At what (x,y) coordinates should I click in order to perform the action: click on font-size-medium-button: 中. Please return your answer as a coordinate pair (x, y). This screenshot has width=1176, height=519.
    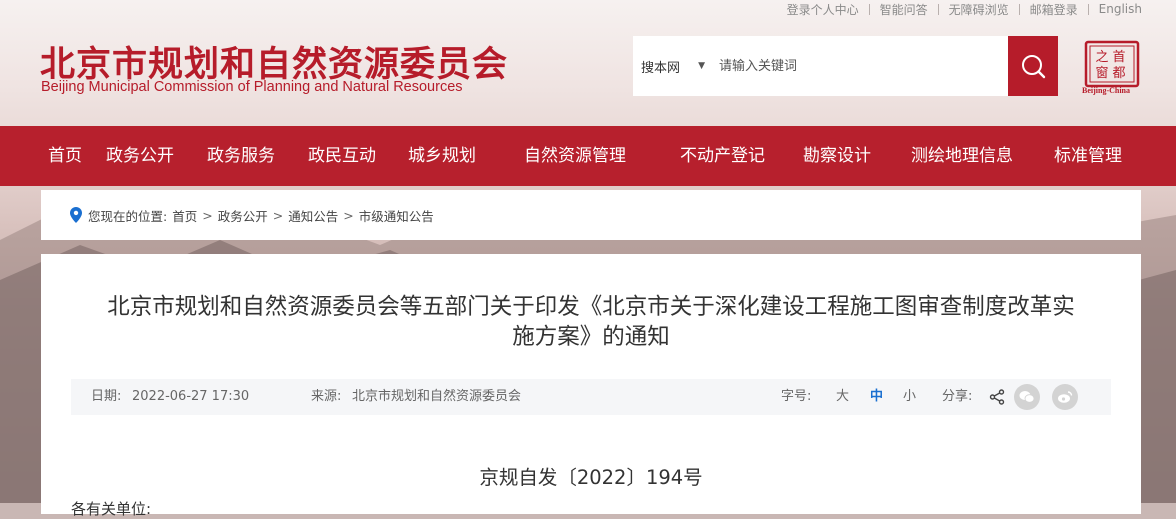
    Looking at the image, I should click on (876, 397).